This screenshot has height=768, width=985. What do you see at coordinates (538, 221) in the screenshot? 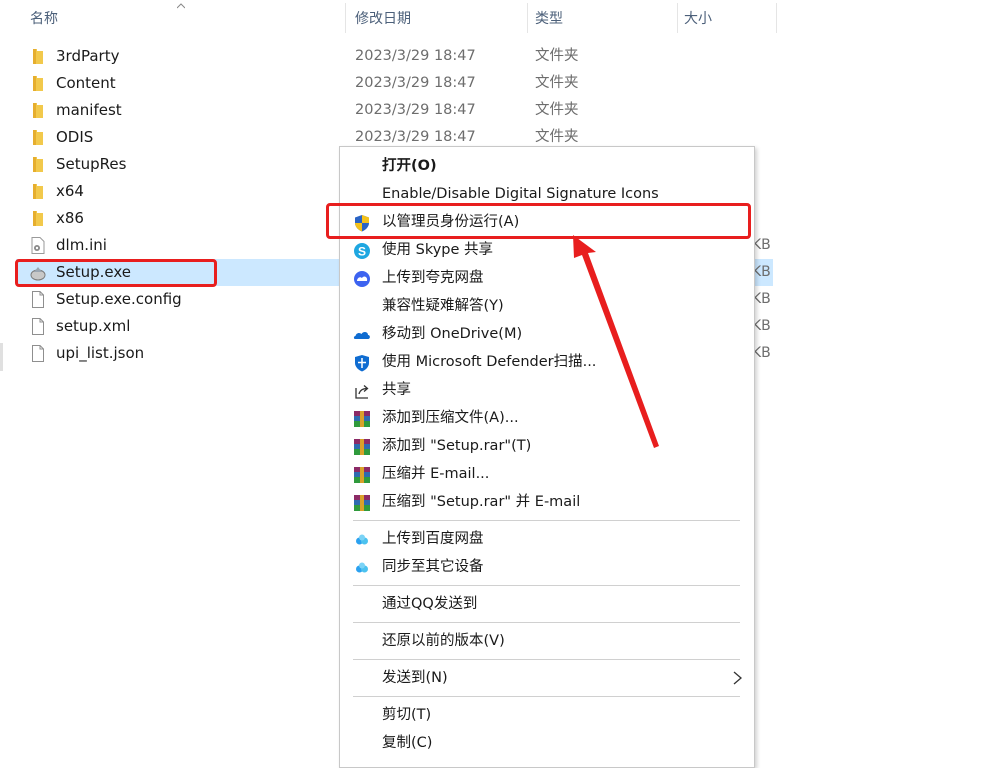
I see `annotation-highlight-run-as-admin` at bounding box center [538, 221].